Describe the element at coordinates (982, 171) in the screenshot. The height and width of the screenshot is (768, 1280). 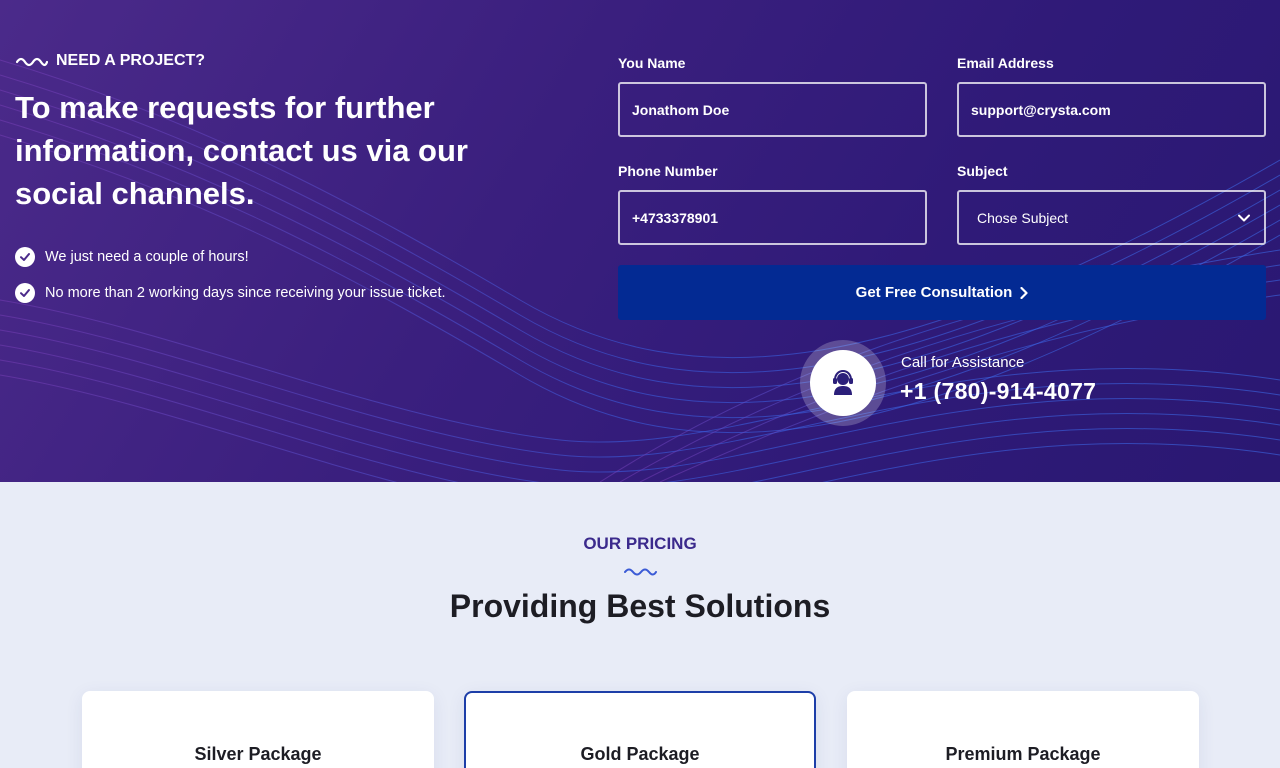
I see `subject-label: Subject` at that location.